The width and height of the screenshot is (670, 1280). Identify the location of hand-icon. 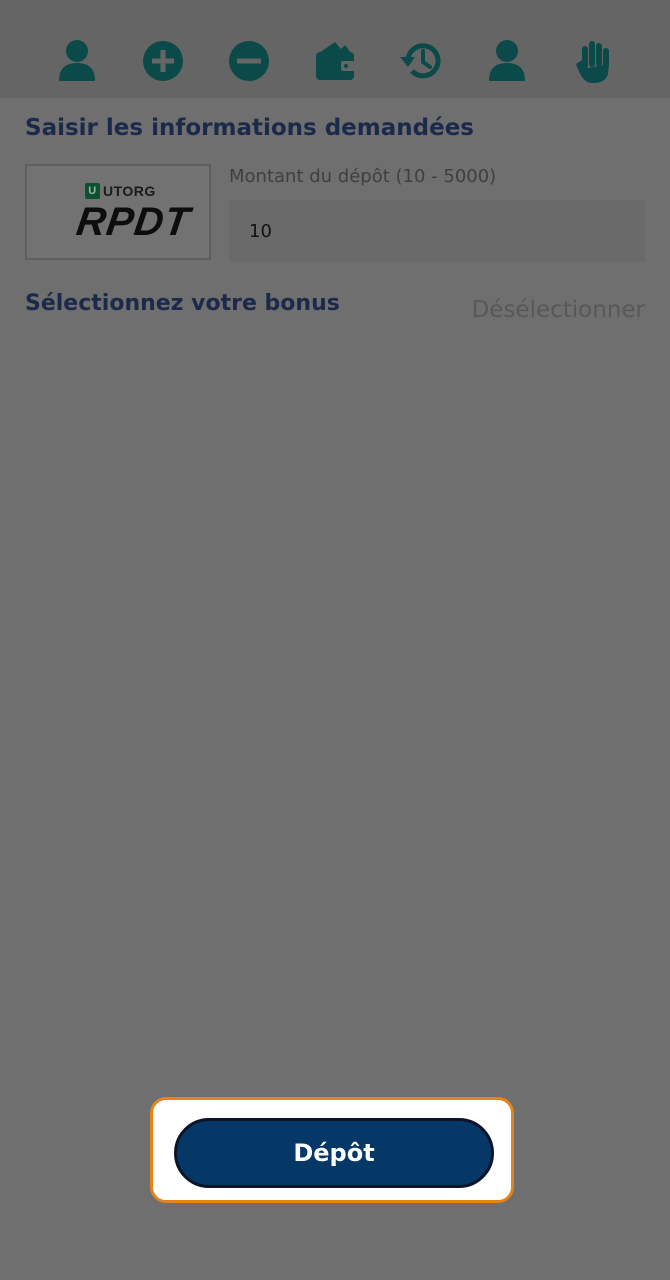
(593, 61).